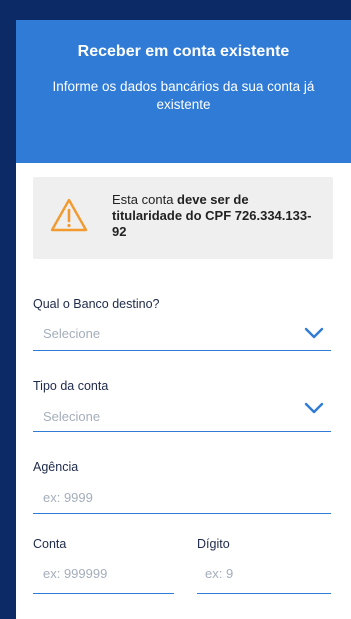  I want to click on bank-select-value: Selecione, so click(71, 333).